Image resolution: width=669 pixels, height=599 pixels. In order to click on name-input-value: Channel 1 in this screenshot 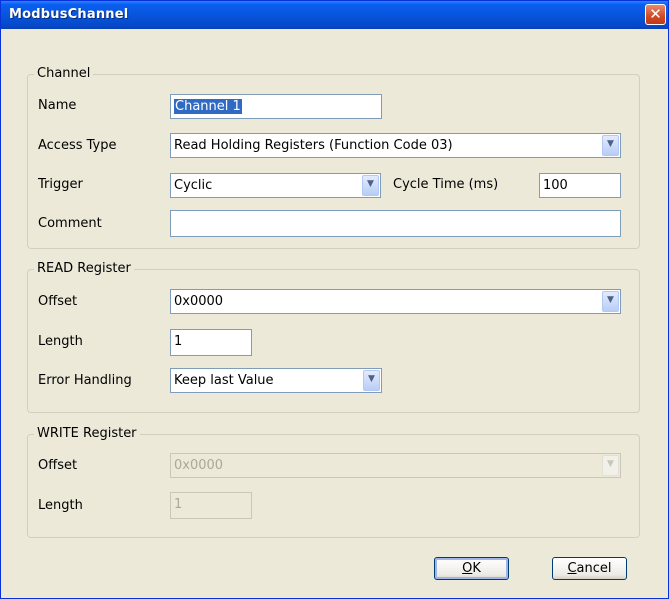, I will do `click(208, 106)`.